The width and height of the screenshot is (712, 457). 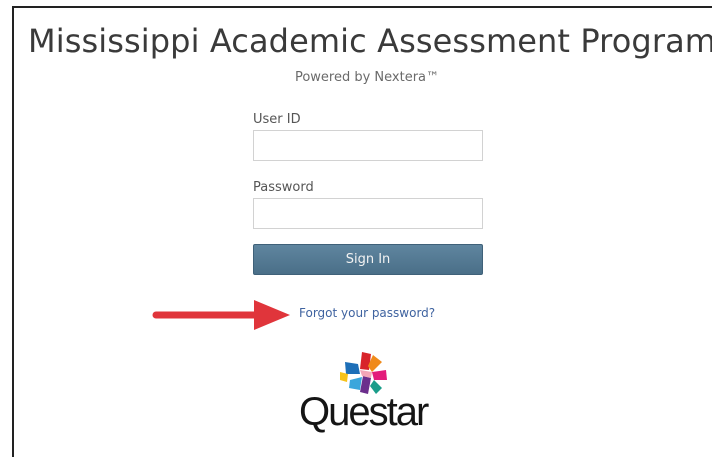 I want to click on questar-logo-text: Questar, so click(x=364, y=412).